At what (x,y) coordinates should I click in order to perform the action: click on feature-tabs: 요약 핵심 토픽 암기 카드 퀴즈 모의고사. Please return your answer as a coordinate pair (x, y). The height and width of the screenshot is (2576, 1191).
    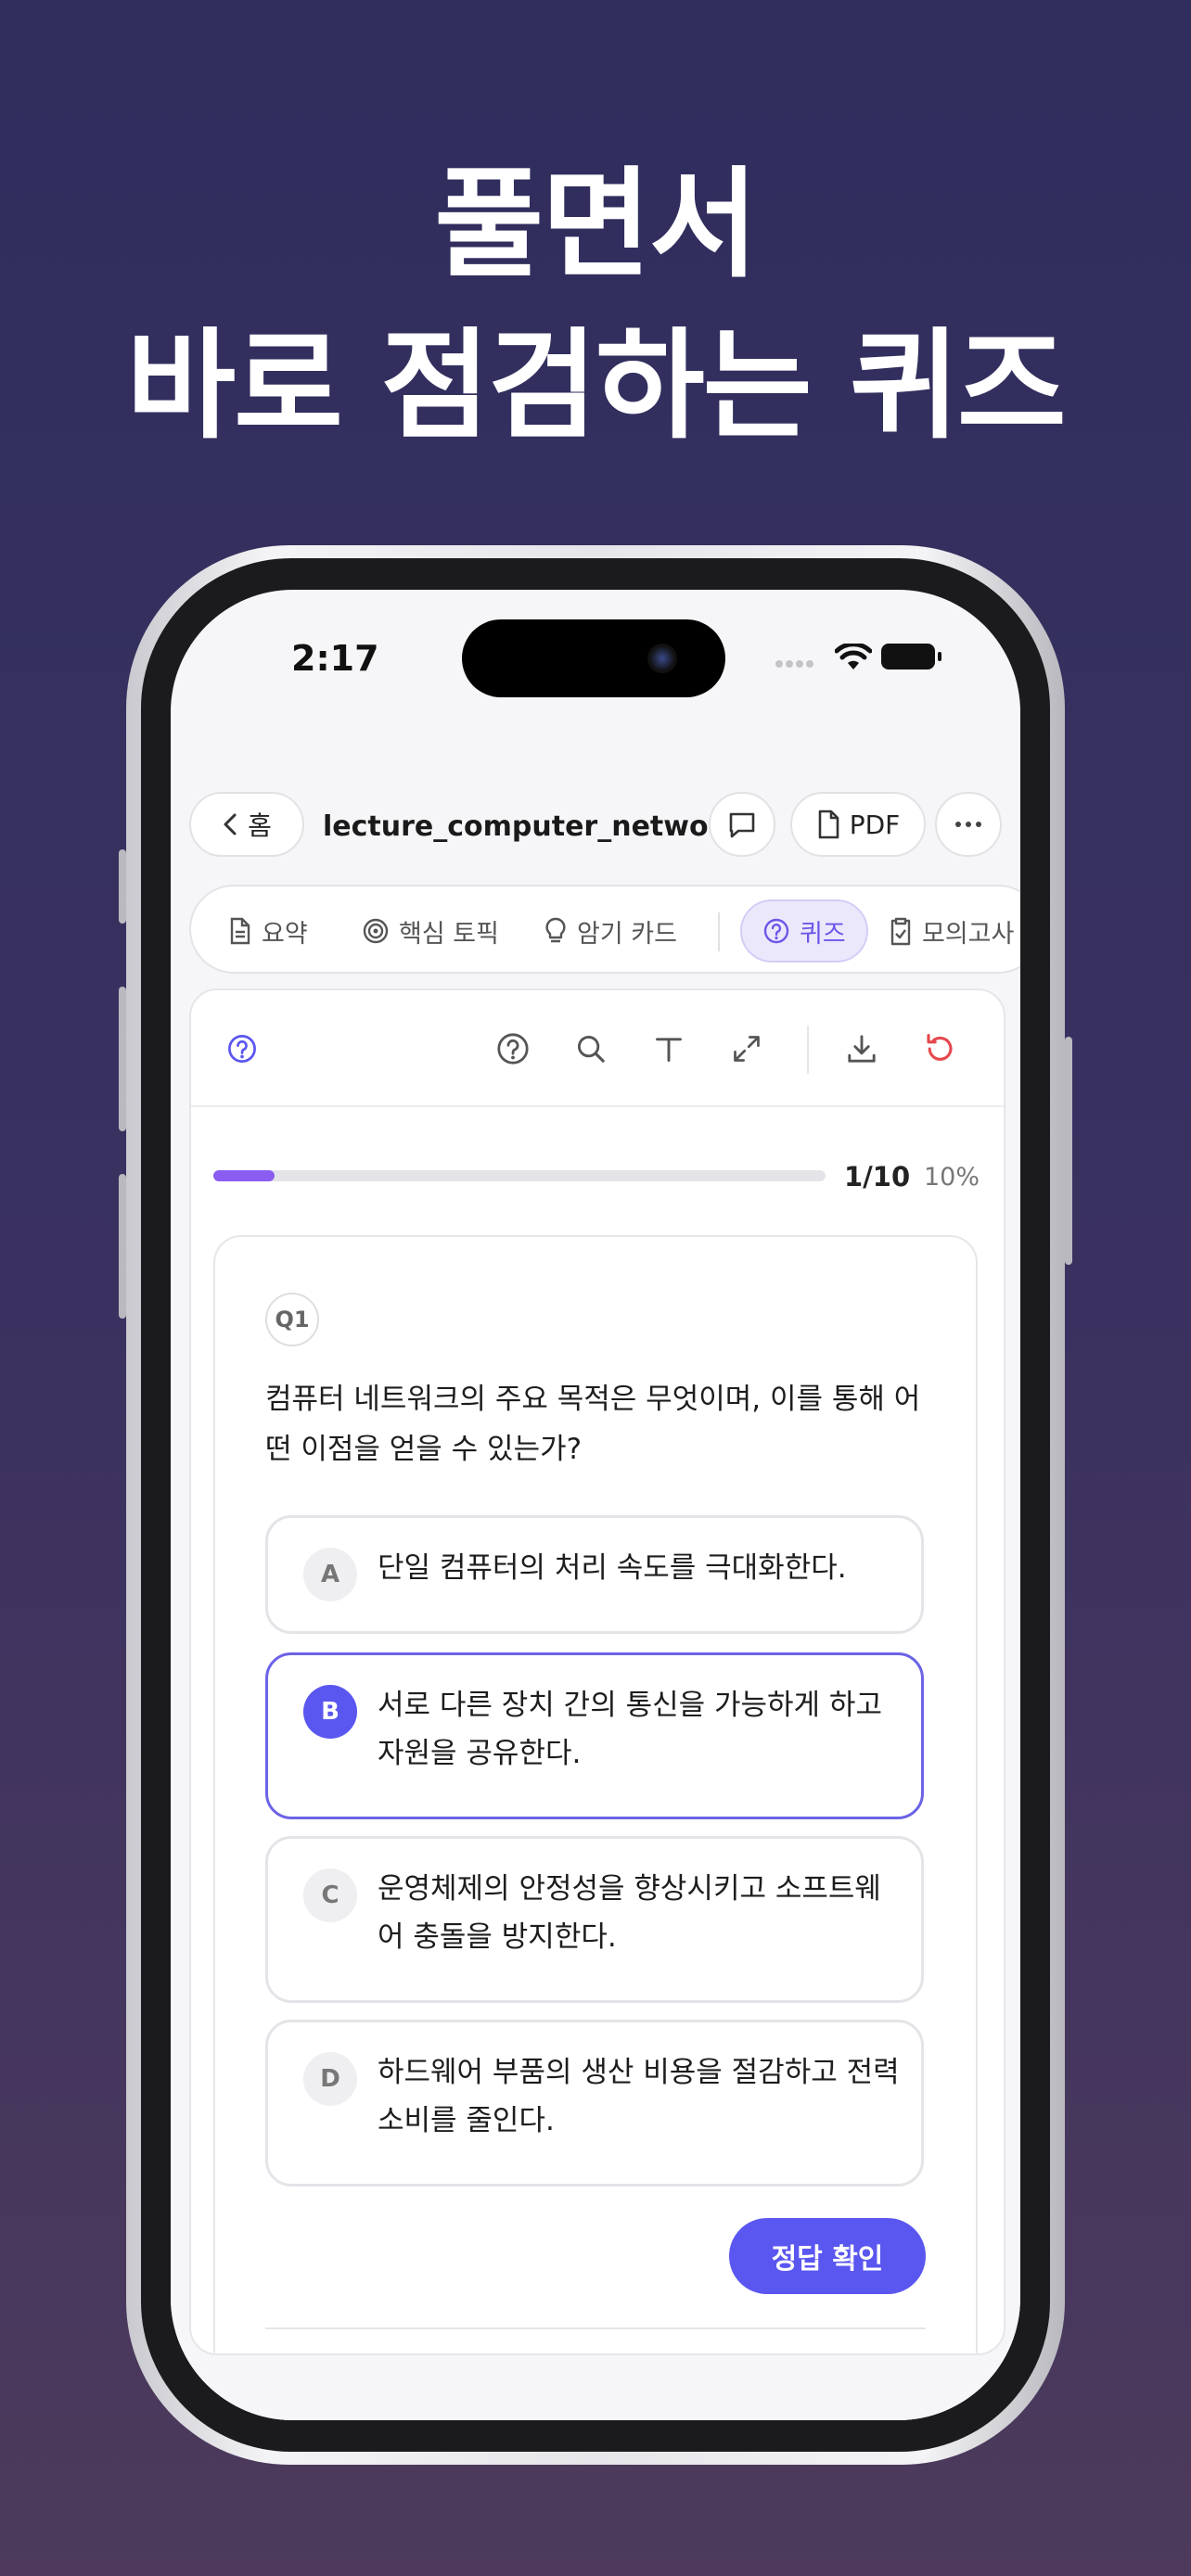
    Looking at the image, I should click on (604, 930).